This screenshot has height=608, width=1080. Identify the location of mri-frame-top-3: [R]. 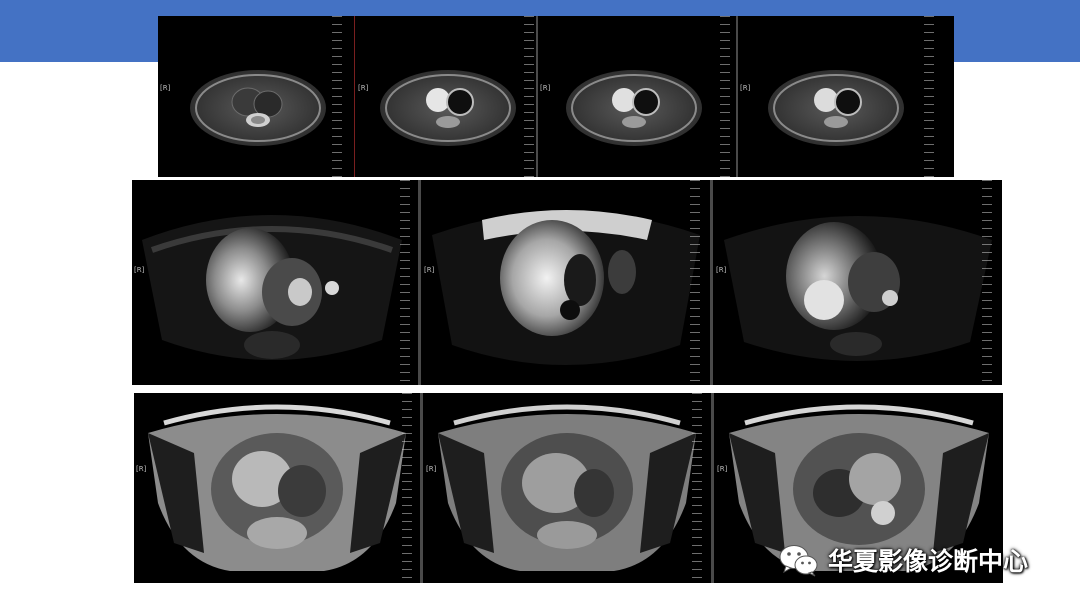
(637, 96).